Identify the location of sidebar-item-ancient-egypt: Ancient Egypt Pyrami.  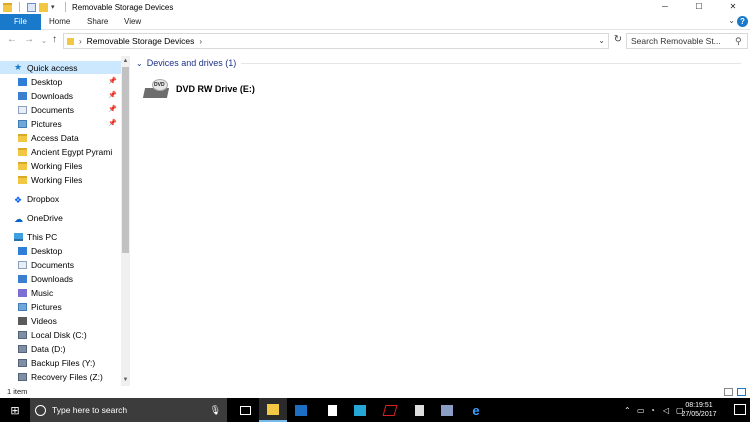
(60, 151).